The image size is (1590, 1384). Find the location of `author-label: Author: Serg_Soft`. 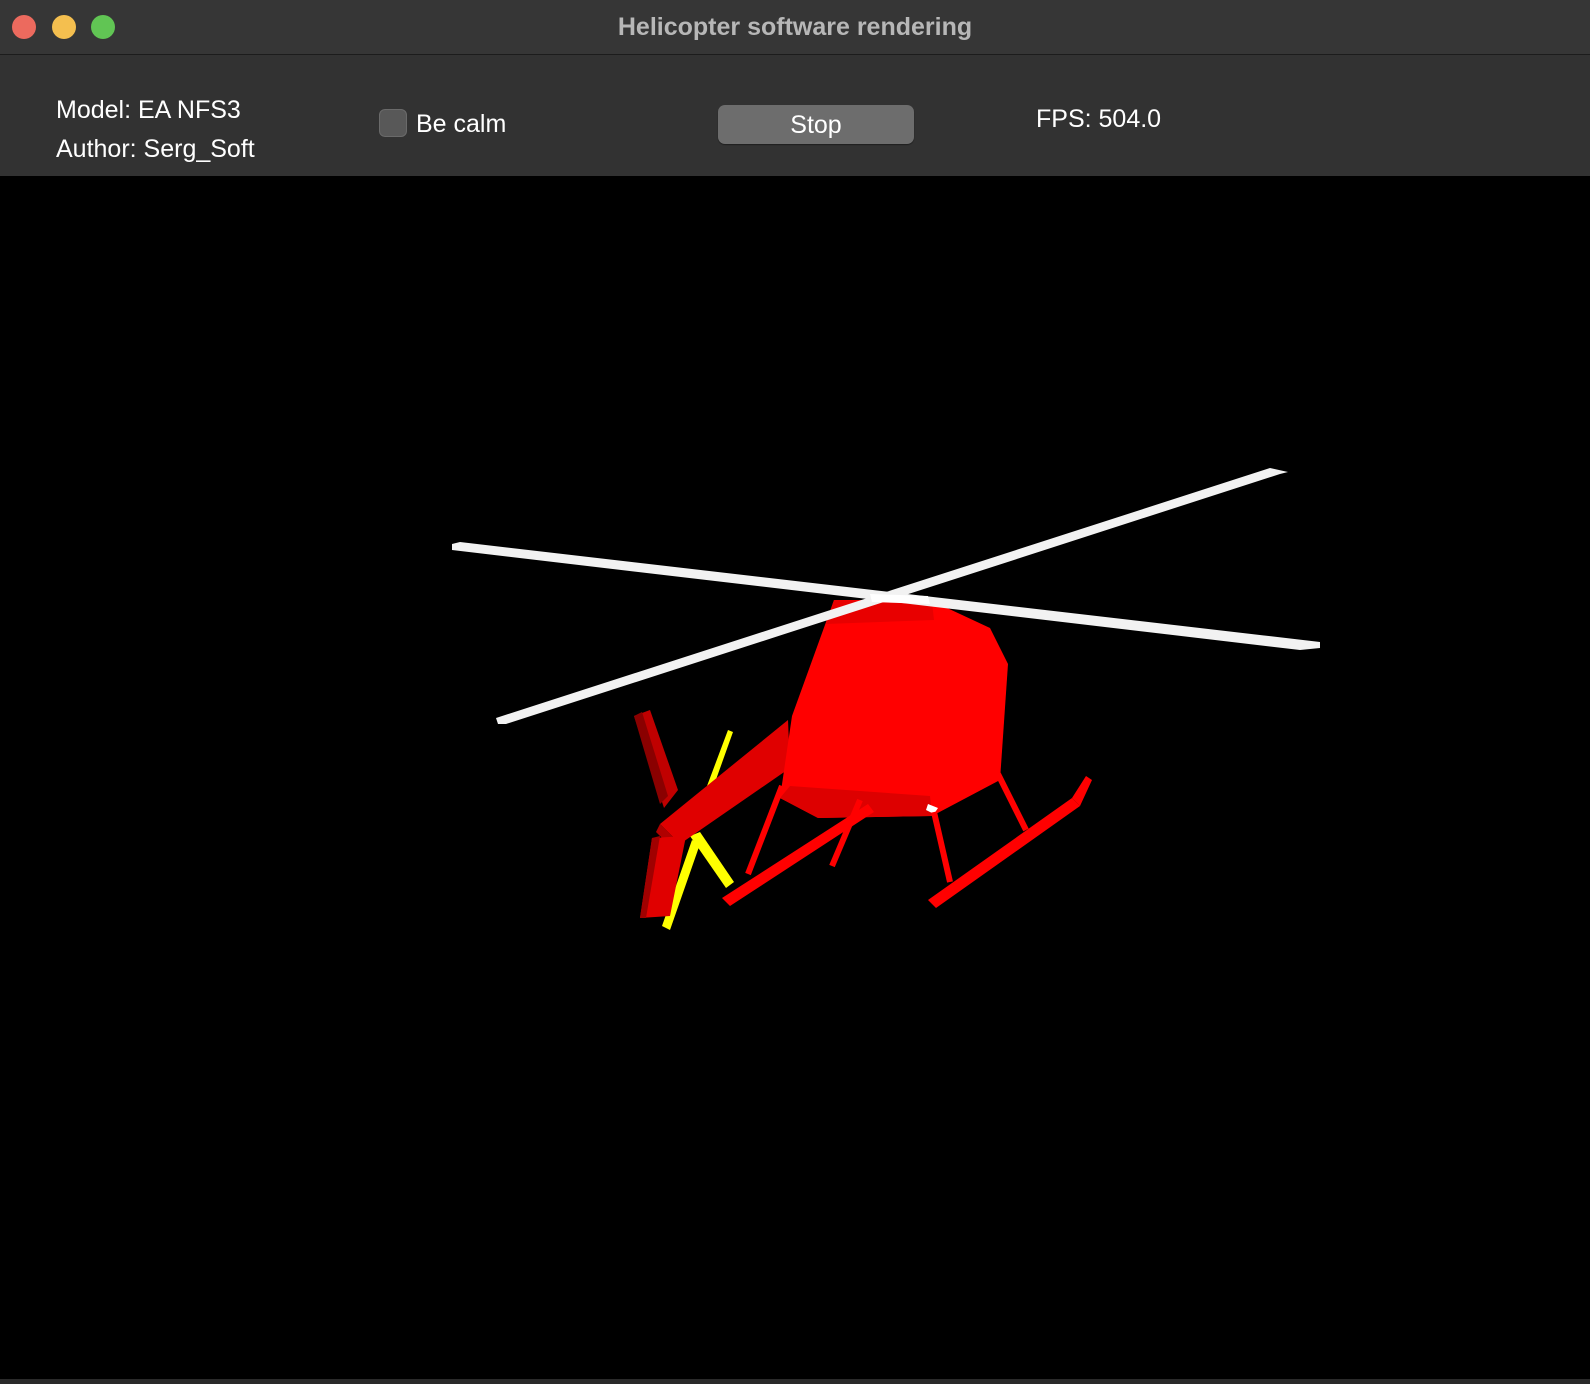

author-label: Author: Serg_Soft is located at coordinates (155, 149).